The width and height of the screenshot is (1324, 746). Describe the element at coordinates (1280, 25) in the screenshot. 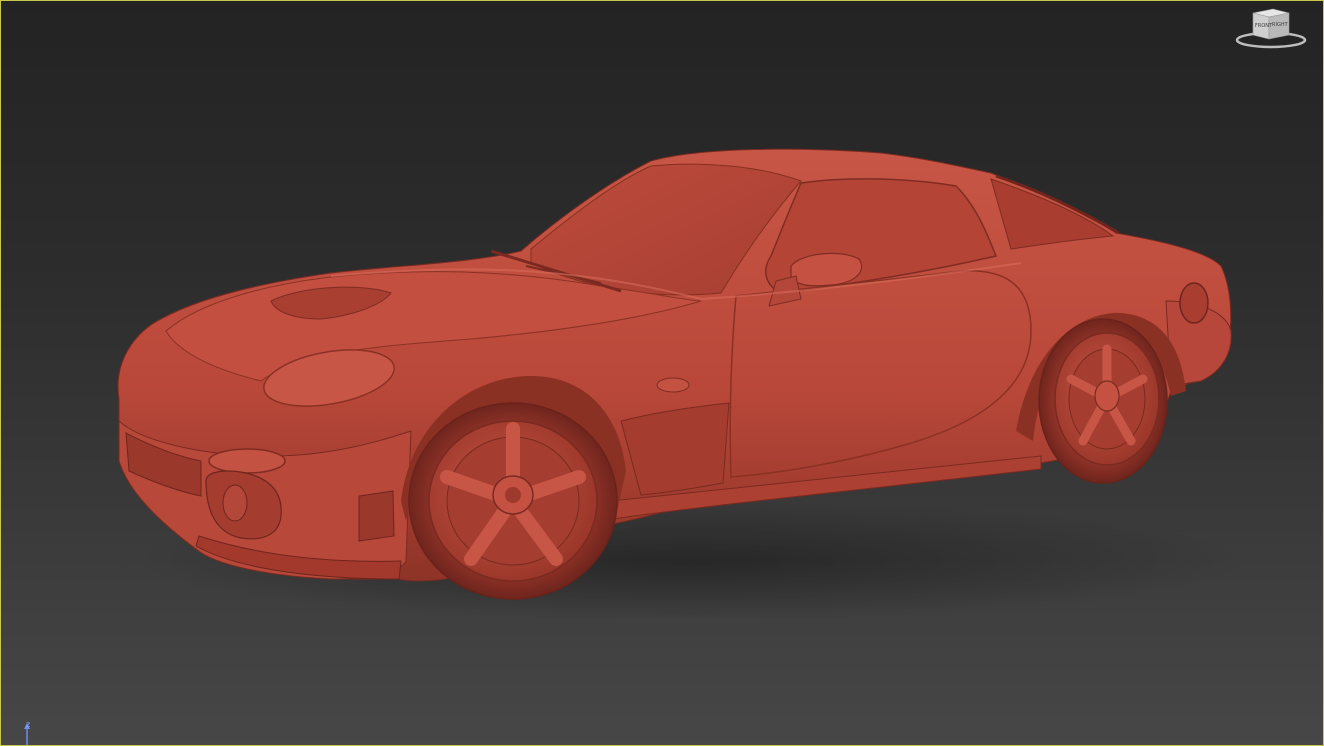

I see `viewcube-right-label: RIGHT` at that location.